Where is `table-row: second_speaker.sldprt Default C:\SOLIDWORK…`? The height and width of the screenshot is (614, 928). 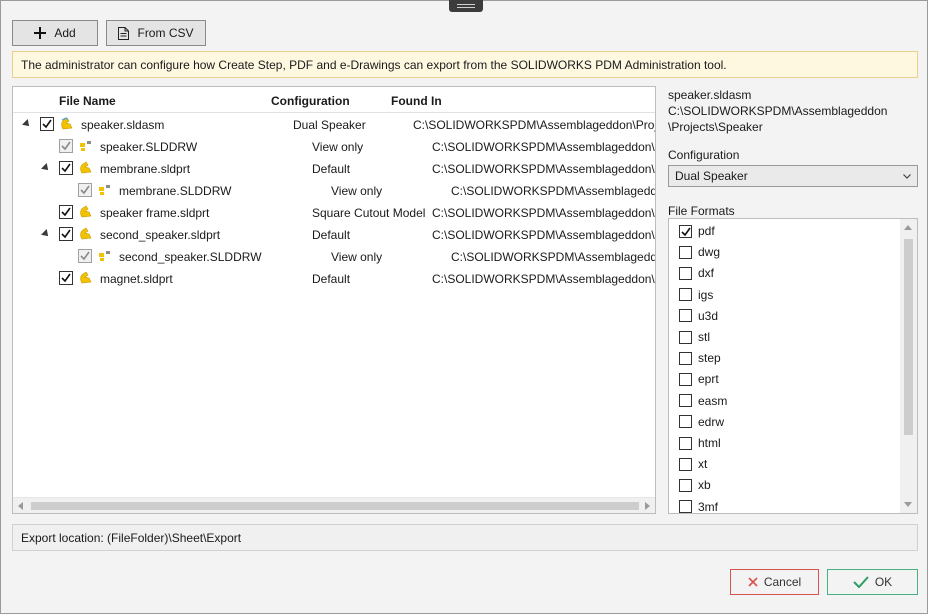 table-row: second_speaker.sldprt Default C:\SOLIDWORK… is located at coordinates (334, 235).